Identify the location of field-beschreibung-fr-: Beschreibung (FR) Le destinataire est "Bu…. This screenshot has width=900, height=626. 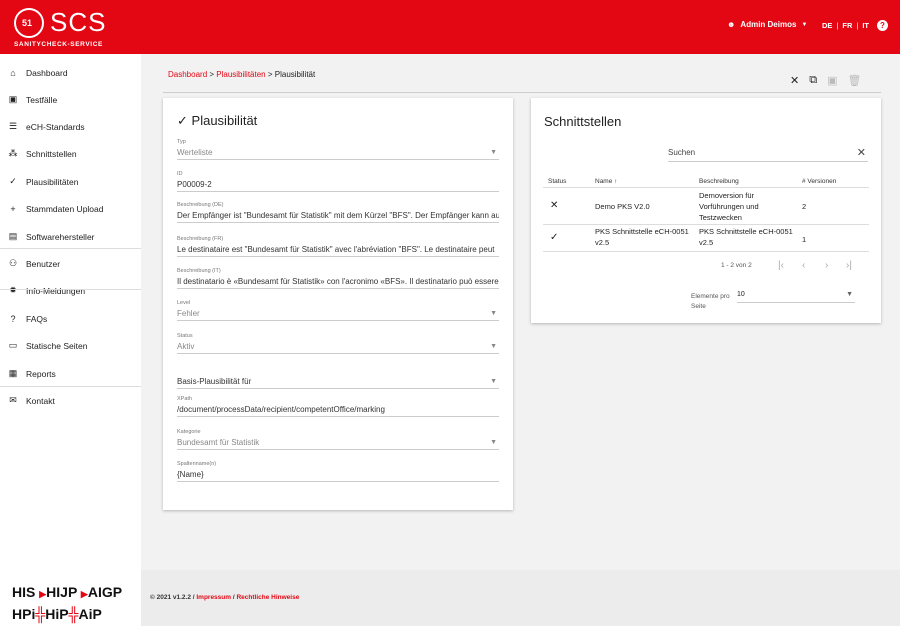
(338, 246).